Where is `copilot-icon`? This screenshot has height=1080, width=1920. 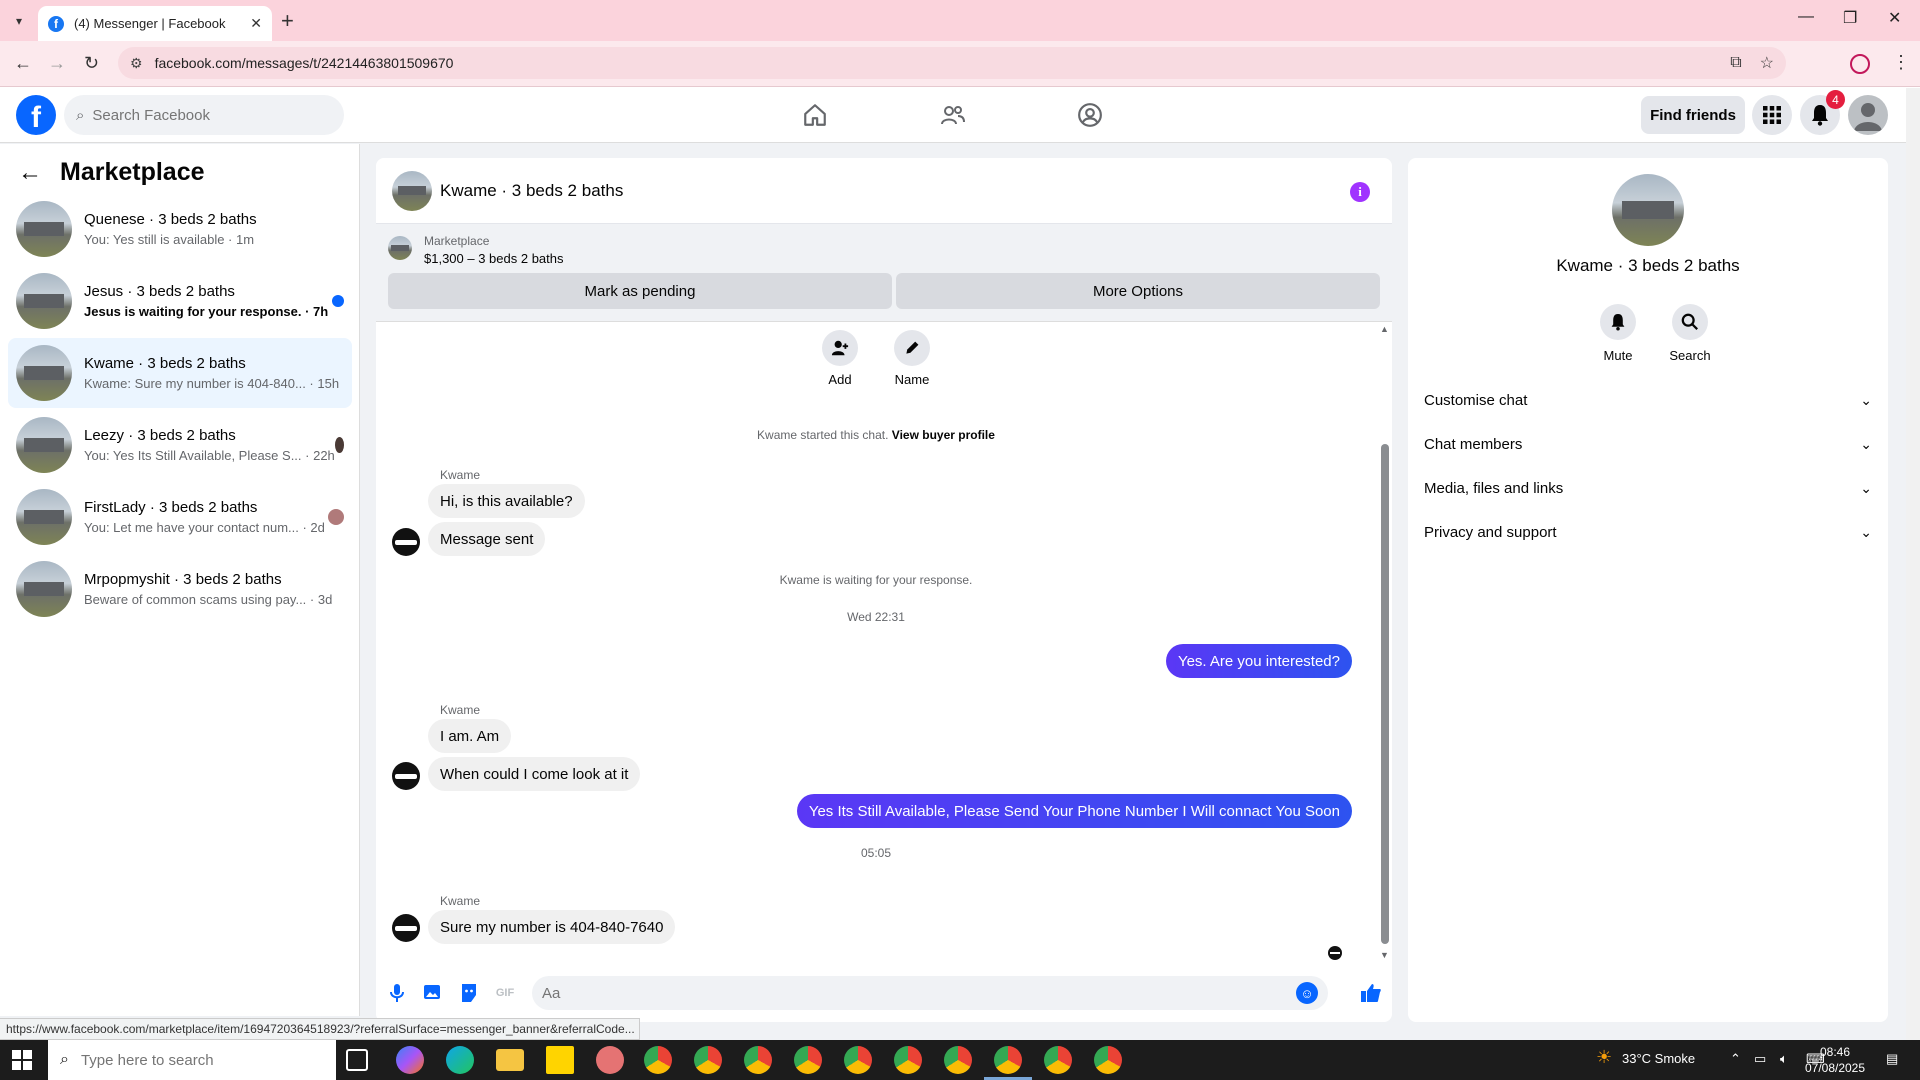
copilot-icon is located at coordinates (410, 1060).